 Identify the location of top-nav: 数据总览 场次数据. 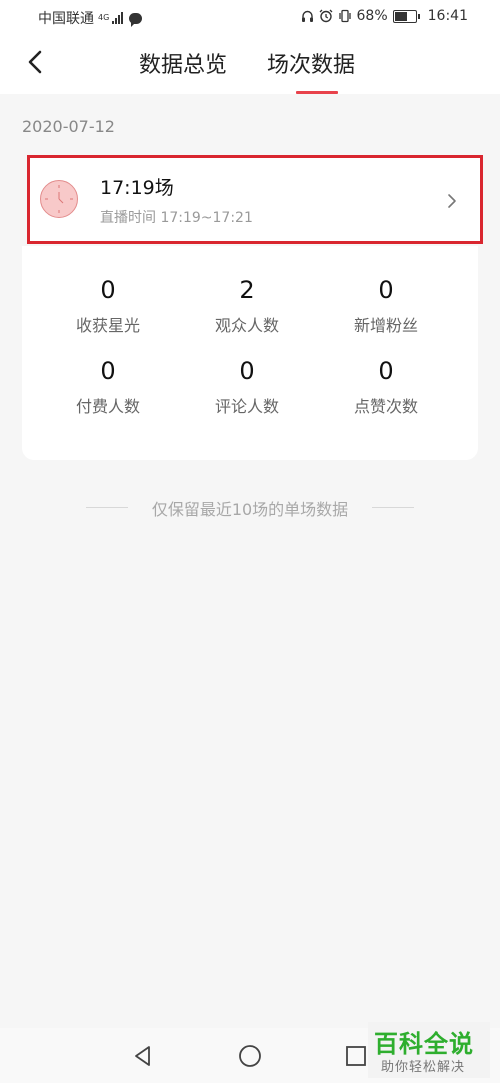
(250, 64).